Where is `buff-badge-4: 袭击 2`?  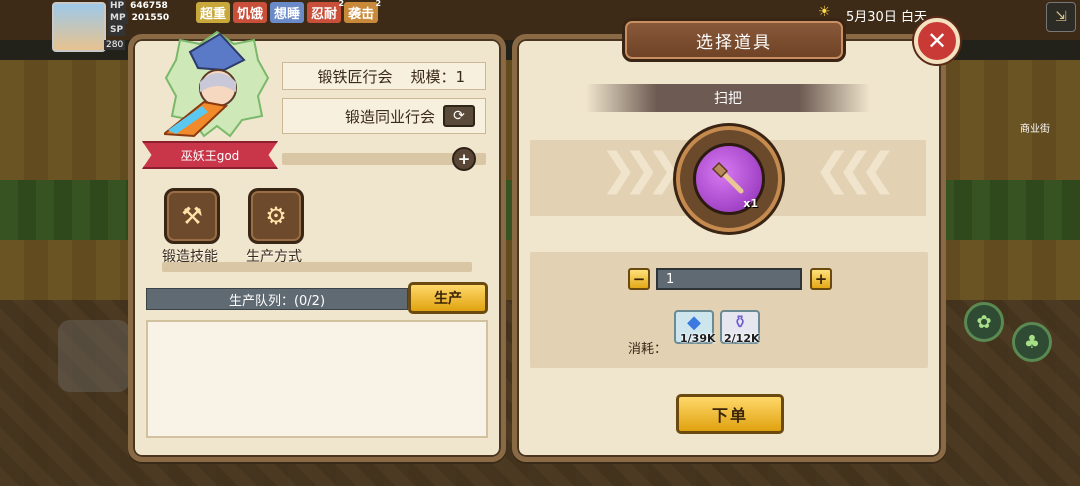 buff-badge-4: 袭击 2 is located at coordinates (362, 11).